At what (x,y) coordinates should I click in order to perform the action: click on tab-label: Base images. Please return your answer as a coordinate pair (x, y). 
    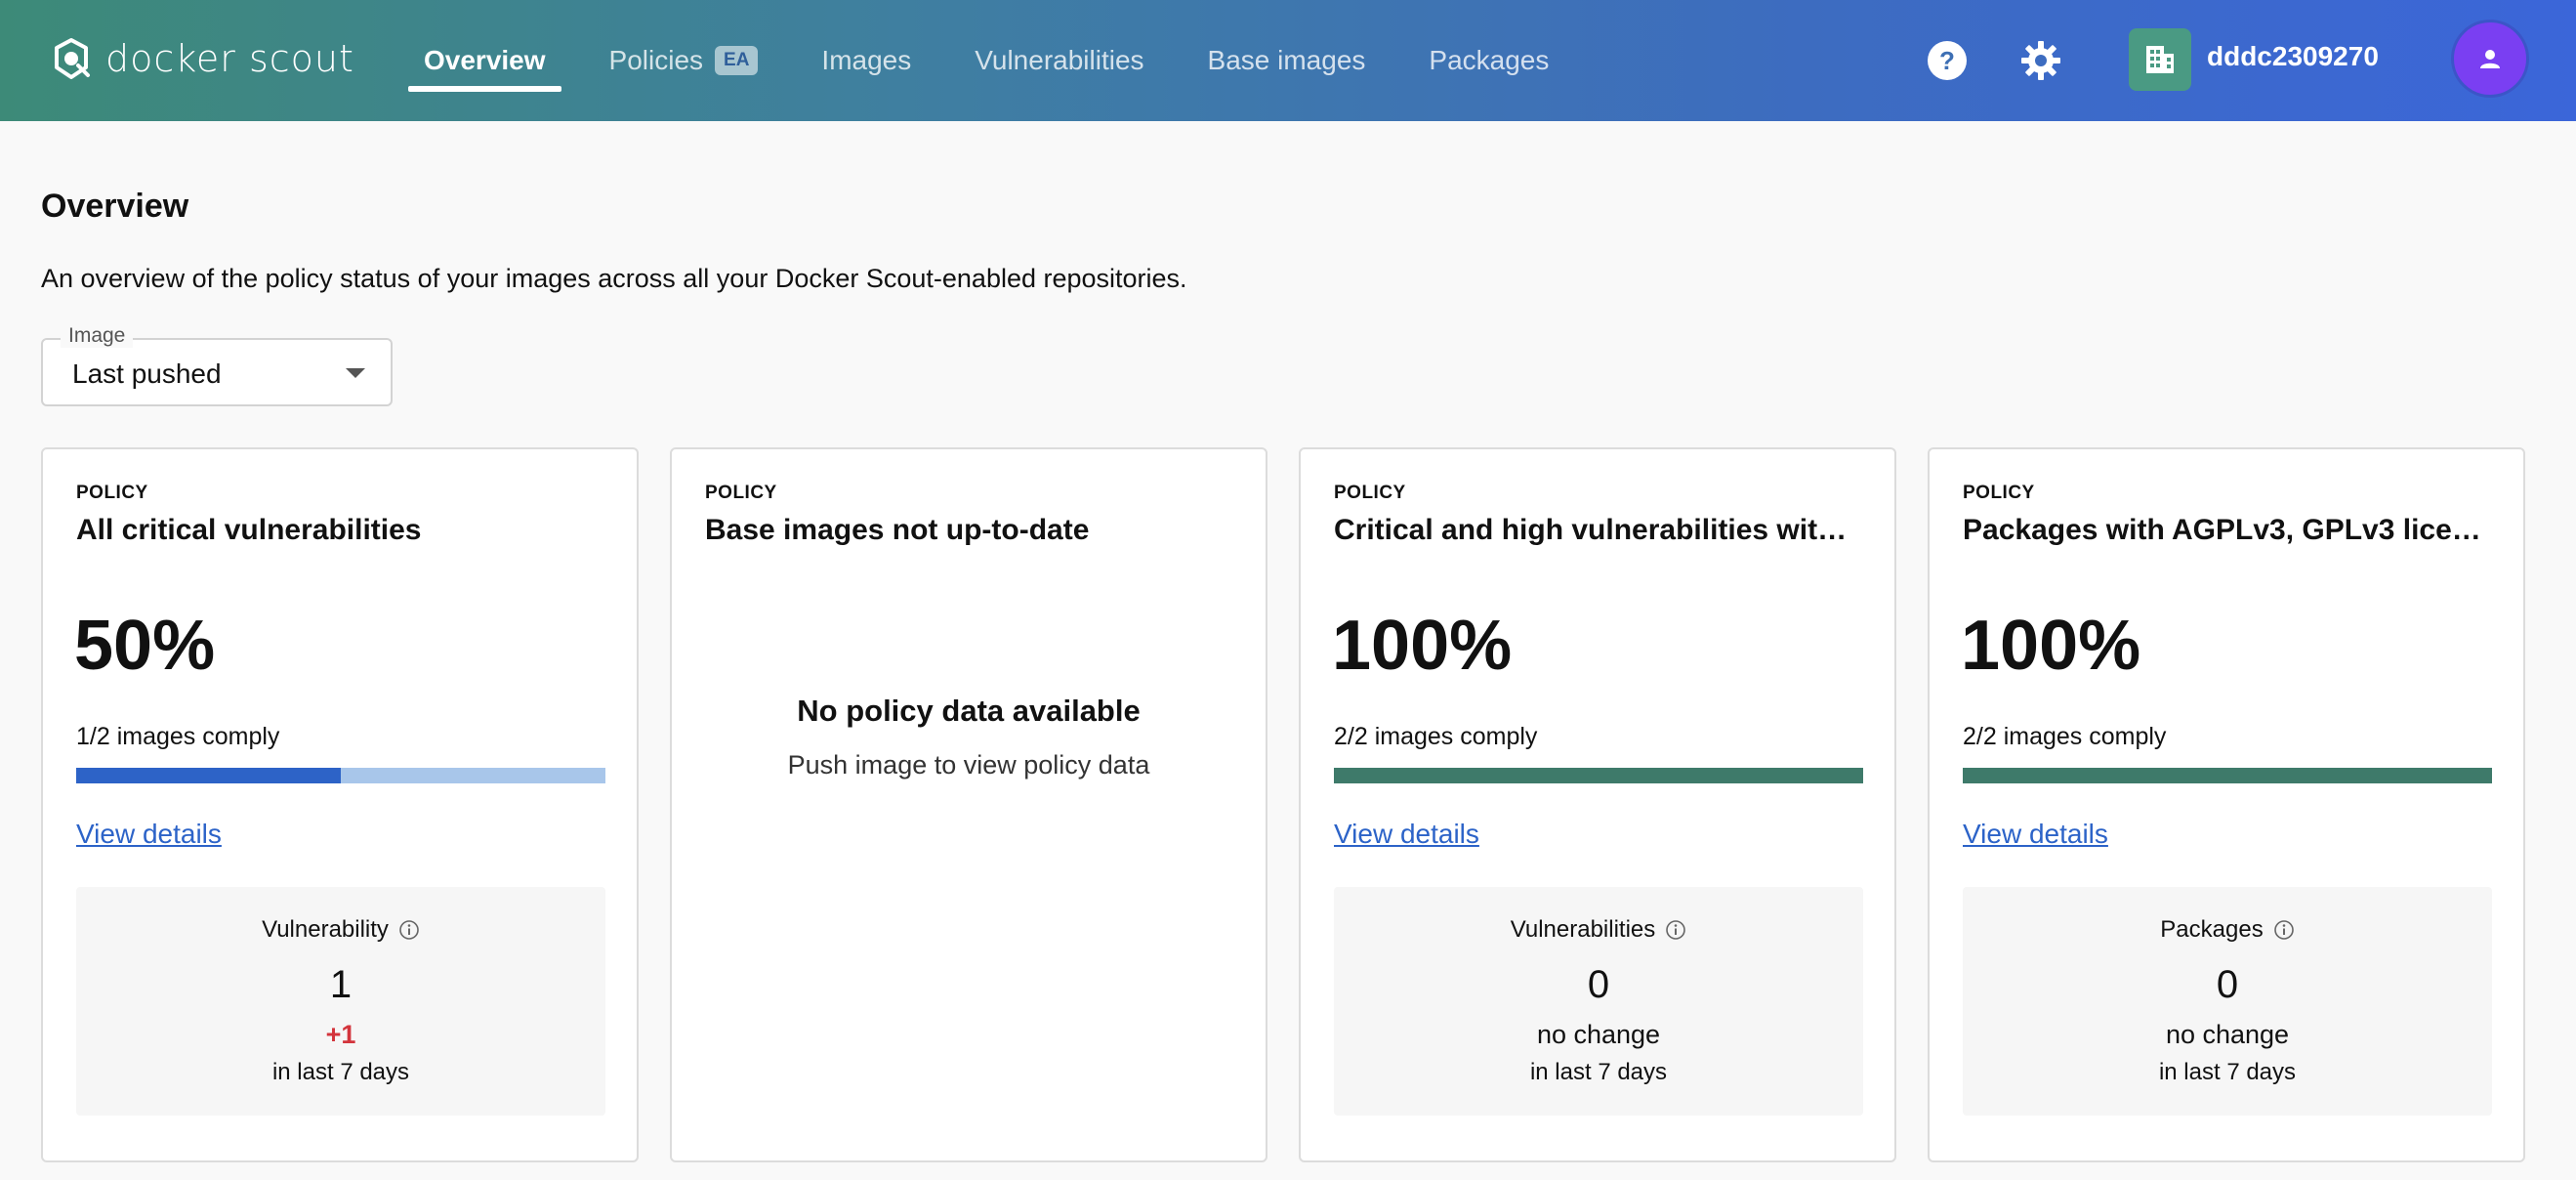
    Looking at the image, I should click on (1286, 60).